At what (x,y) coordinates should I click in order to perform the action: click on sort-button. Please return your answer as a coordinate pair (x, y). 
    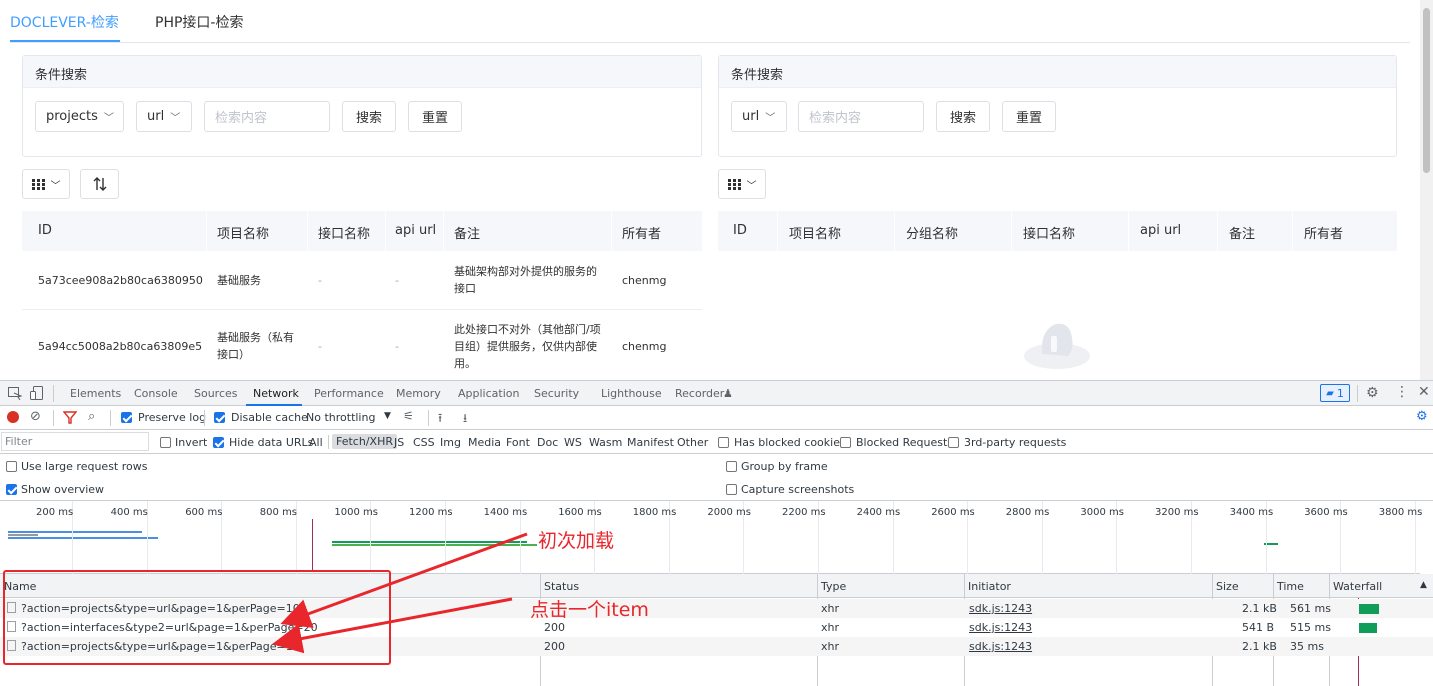
    Looking at the image, I should click on (99, 184).